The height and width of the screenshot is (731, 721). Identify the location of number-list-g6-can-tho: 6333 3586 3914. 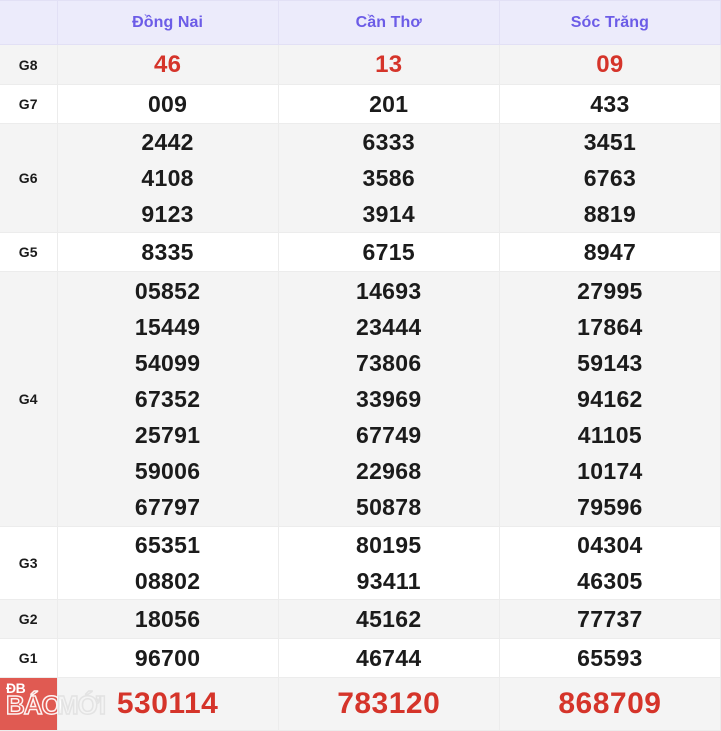
(389, 178).